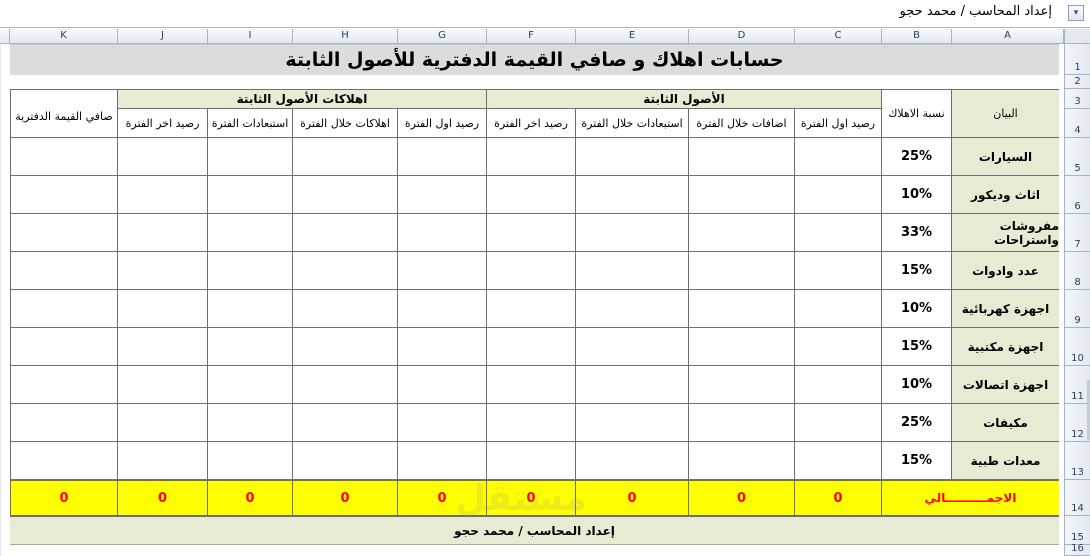 This screenshot has width=1090, height=556. What do you see at coordinates (1005, 233) in the screenshot?
I see `asset-name-cell: مفروشات واستراحات` at bounding box center [1005, 233].